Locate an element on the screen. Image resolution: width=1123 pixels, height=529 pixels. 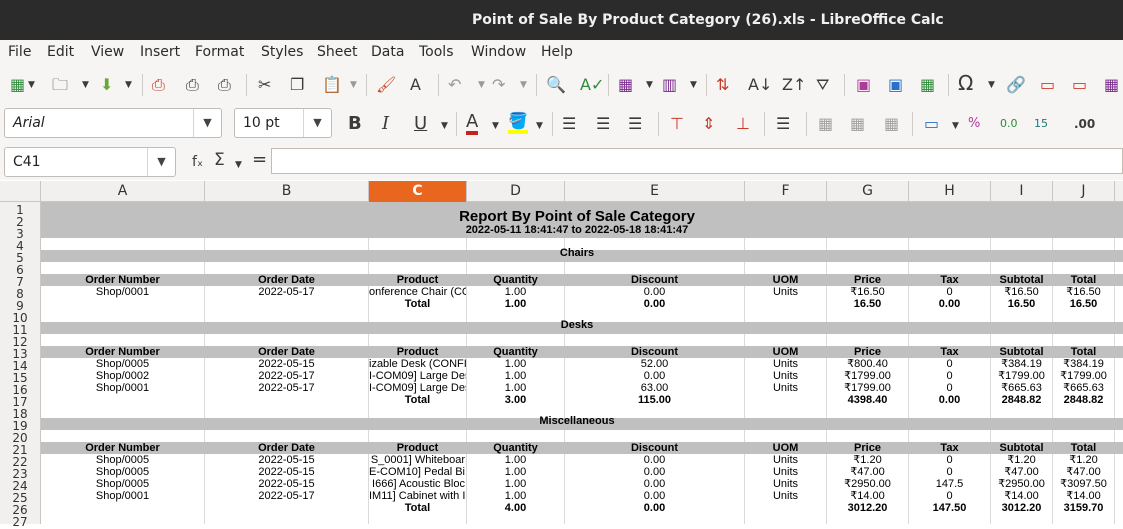
percent-format-icon: % is located at coordinates (974, 124).